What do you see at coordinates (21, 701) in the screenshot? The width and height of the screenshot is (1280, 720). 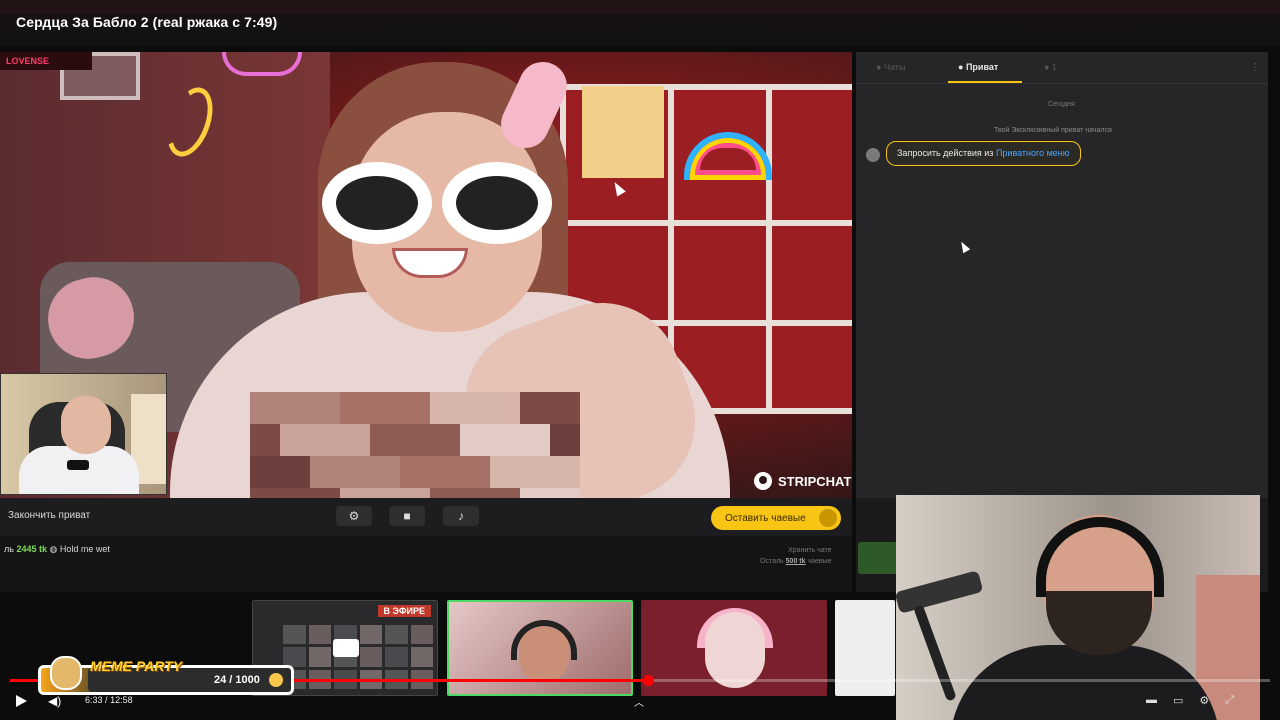 I see `play-icon` at bounding box center [21, 701].